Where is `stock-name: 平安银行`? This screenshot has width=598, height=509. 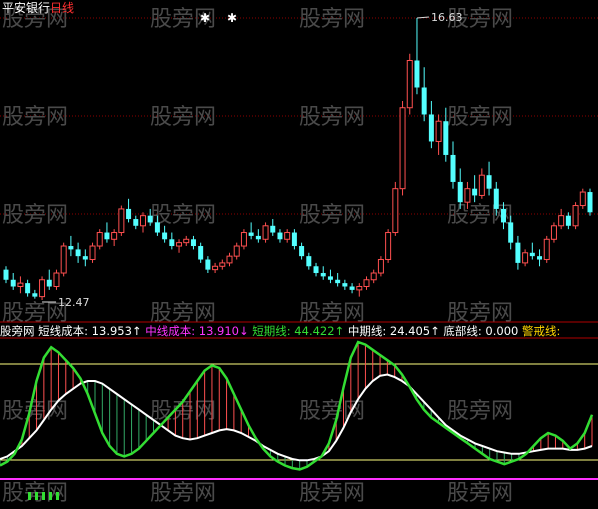 stock-name: 平安银行 is located at coordinates (26, 8).